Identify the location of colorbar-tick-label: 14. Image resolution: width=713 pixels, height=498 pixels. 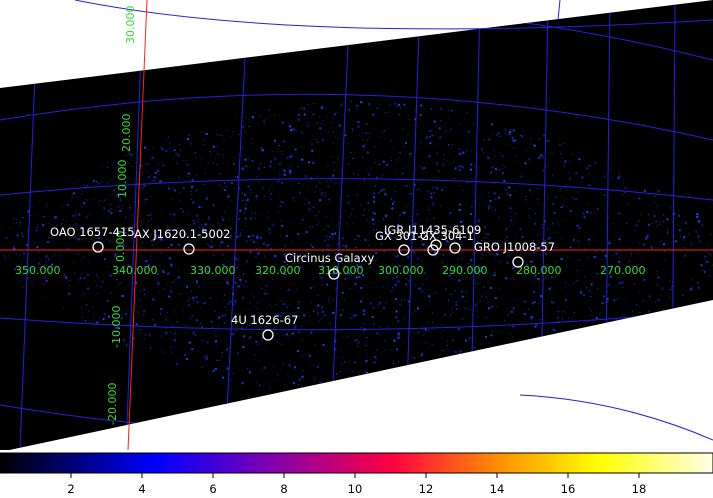
(497, 489).